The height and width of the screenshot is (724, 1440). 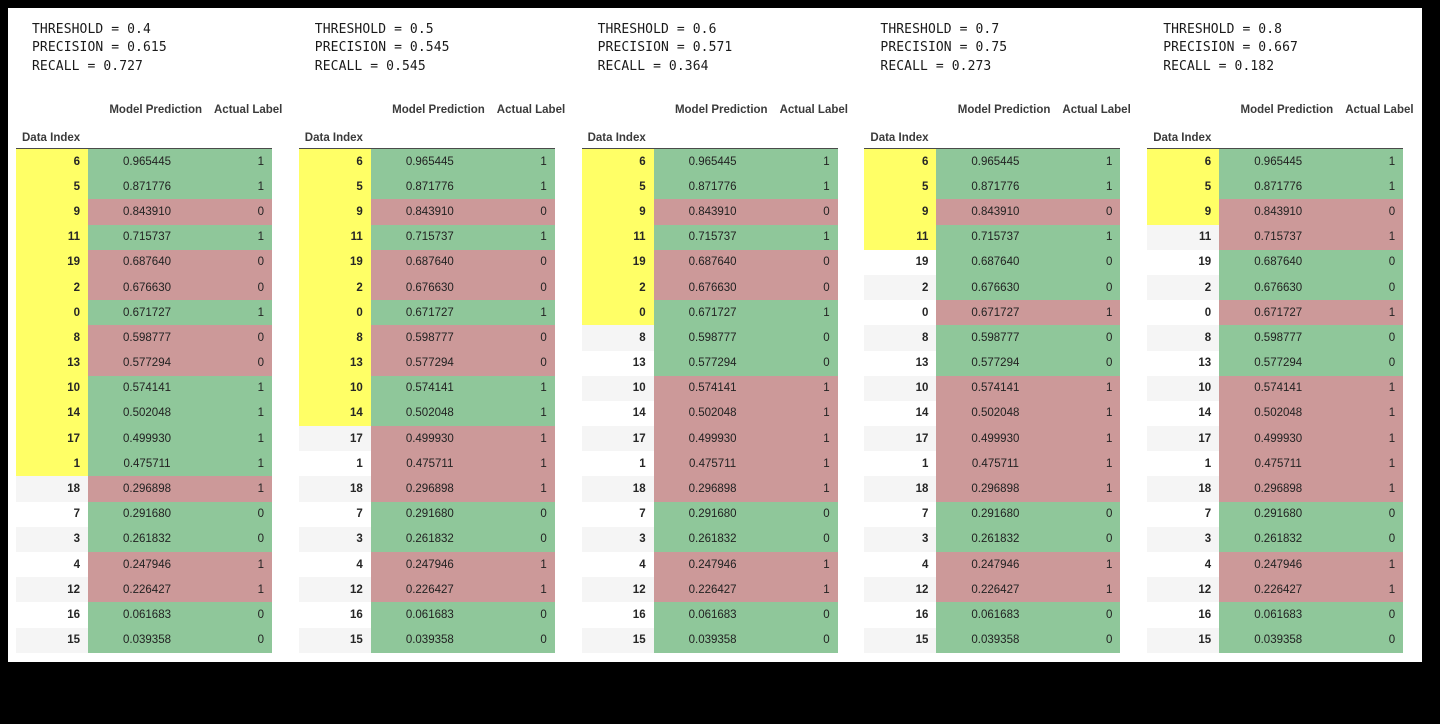 What do you see at coordinates (709, 237) in the screenshot?
I see `table-row: 11 0.715737 1` at bounding box center [709, 237].